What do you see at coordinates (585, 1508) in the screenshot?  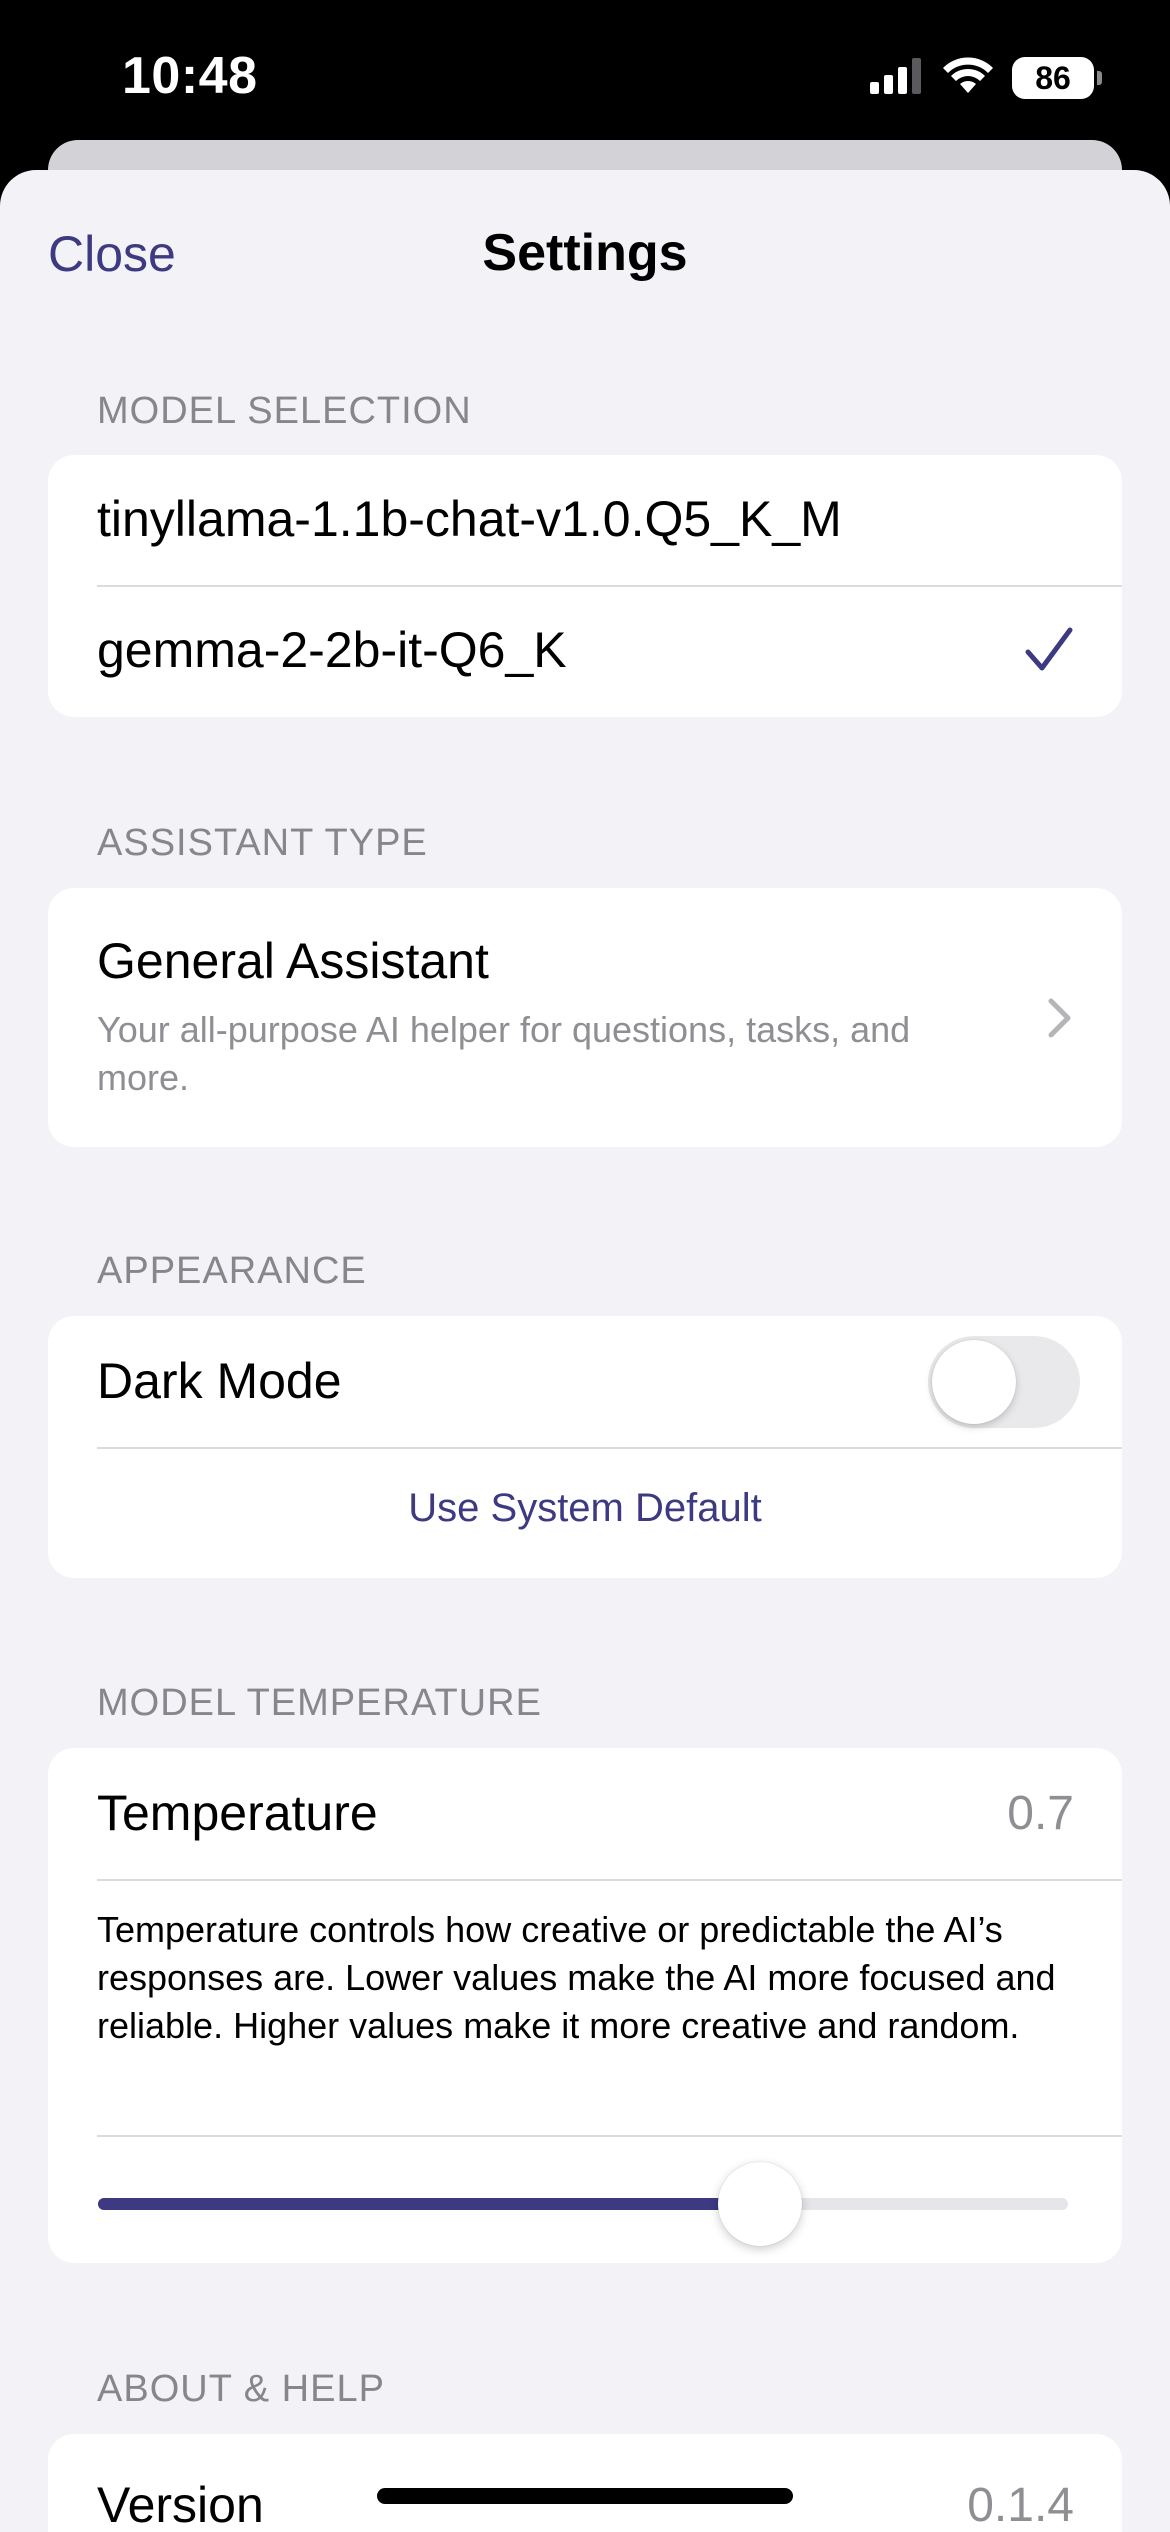 I see `use-system-default-button: Use System Default` at bounding box center [585, 1508].